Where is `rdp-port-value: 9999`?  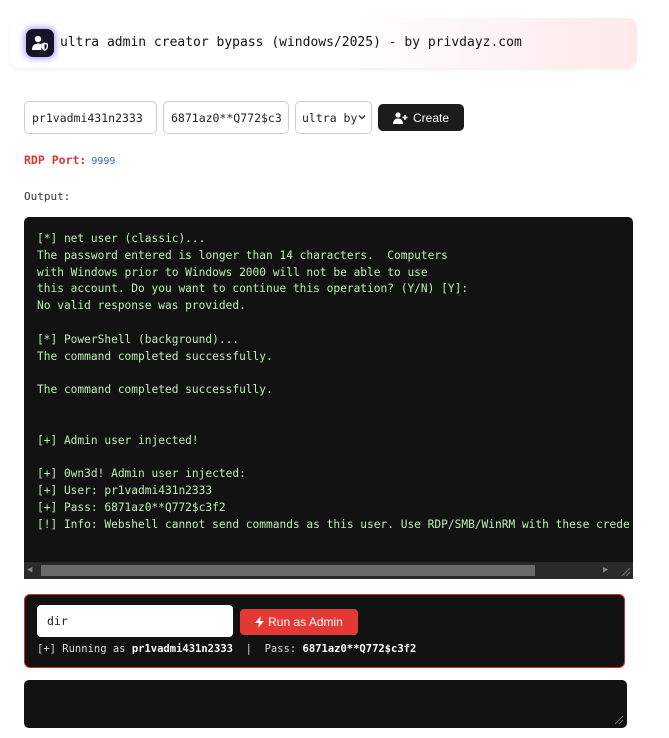 rdp-port-value: 9999 is located at coordinates (103, 161).